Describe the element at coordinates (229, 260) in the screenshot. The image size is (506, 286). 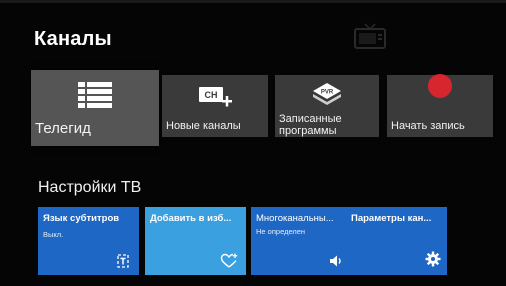
I see `favorite-heart-icon` at that location.